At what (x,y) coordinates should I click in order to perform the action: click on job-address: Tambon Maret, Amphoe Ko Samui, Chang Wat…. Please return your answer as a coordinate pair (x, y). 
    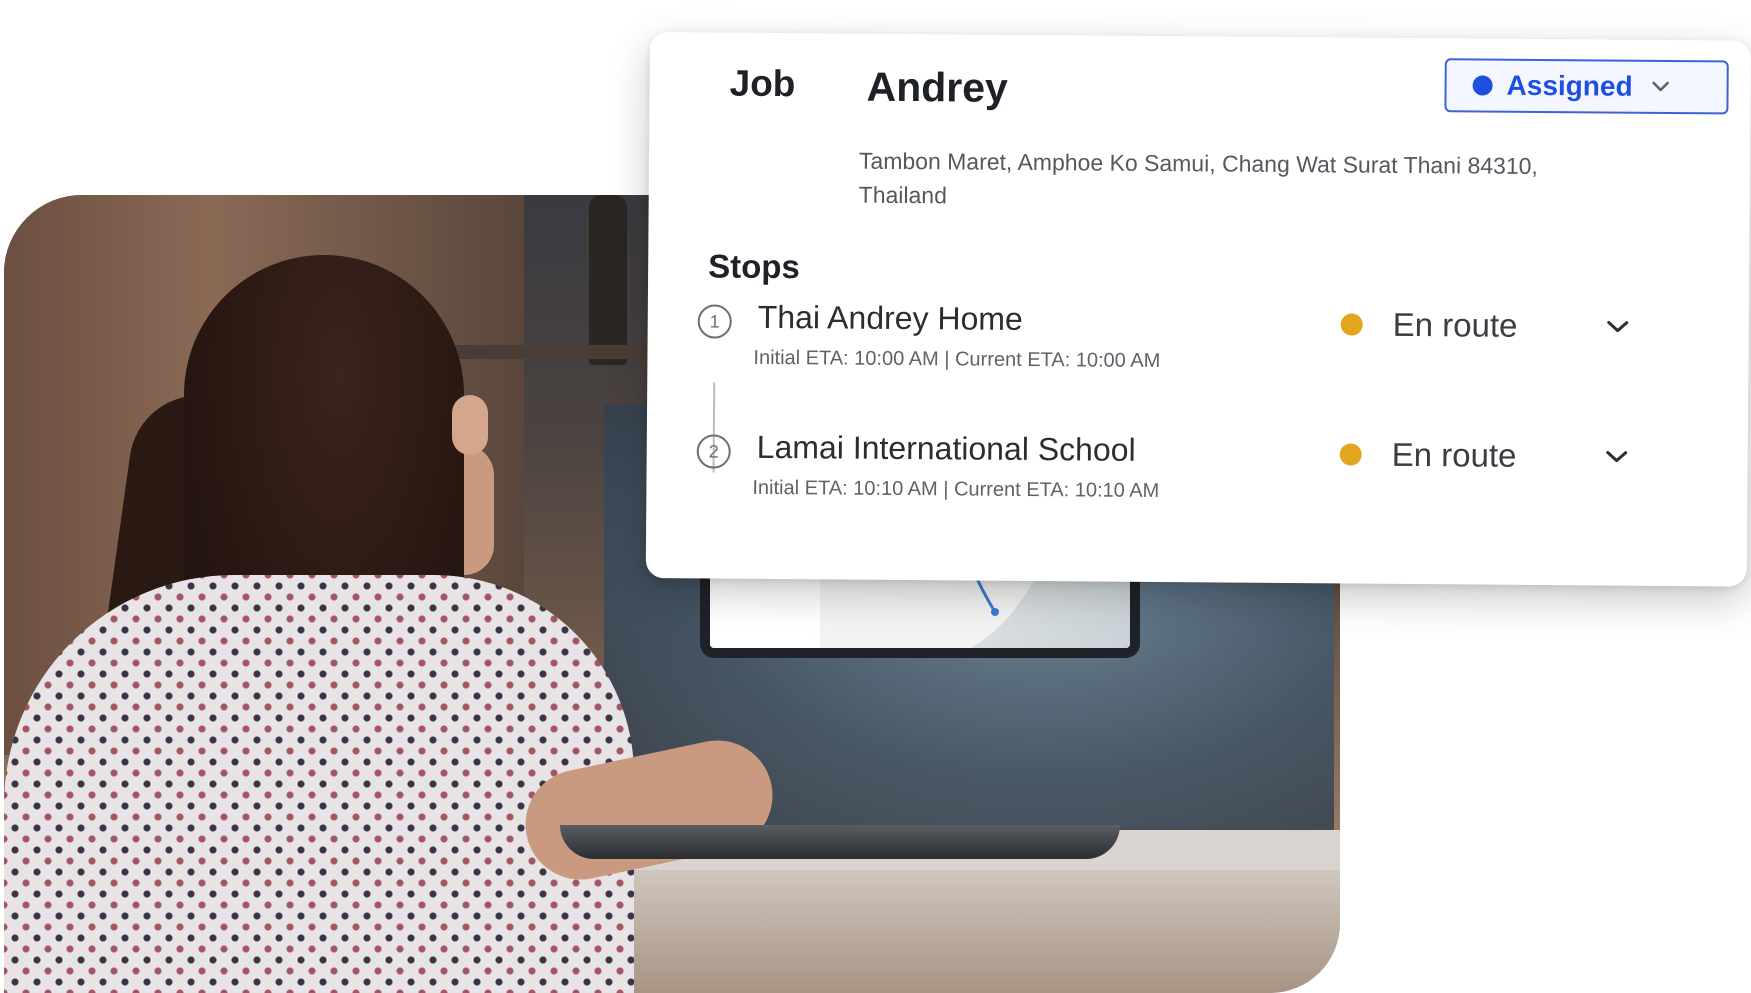
    Looking at the image, I should click on (1198, 178).